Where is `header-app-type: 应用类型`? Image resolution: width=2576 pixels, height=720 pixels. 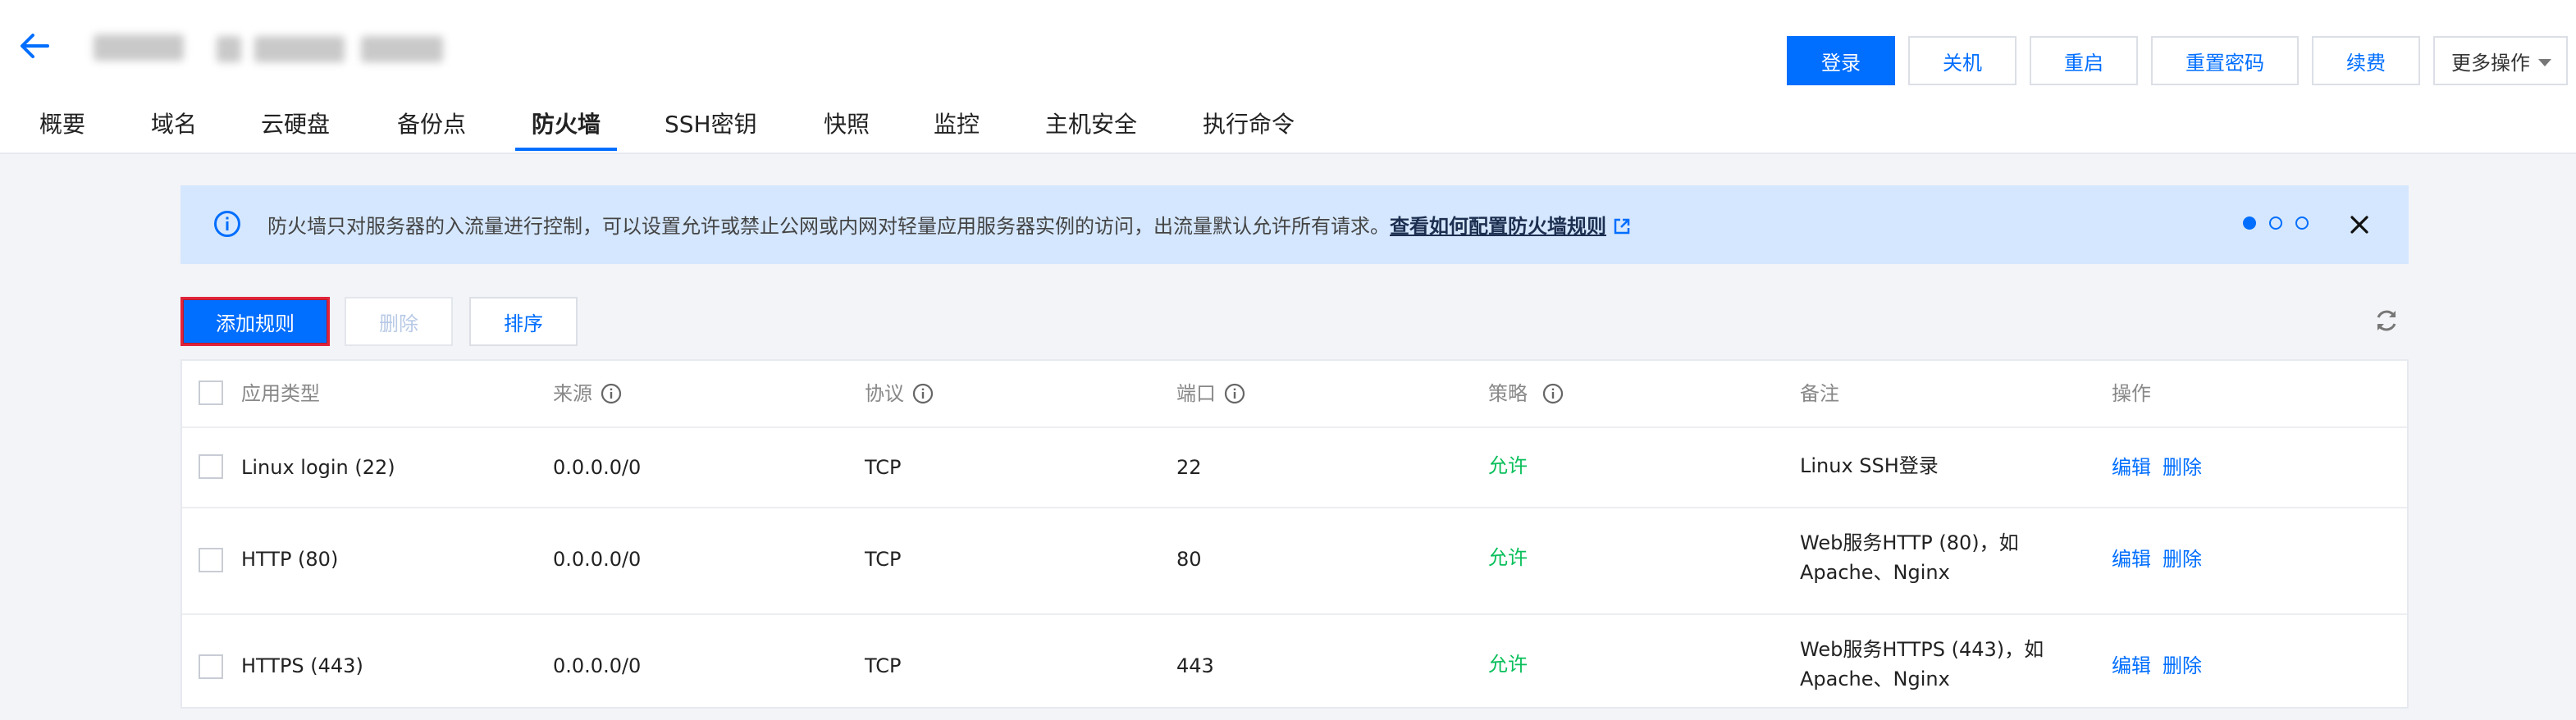
header-app-type: 应用类型 is located at coordinates (281, 393).